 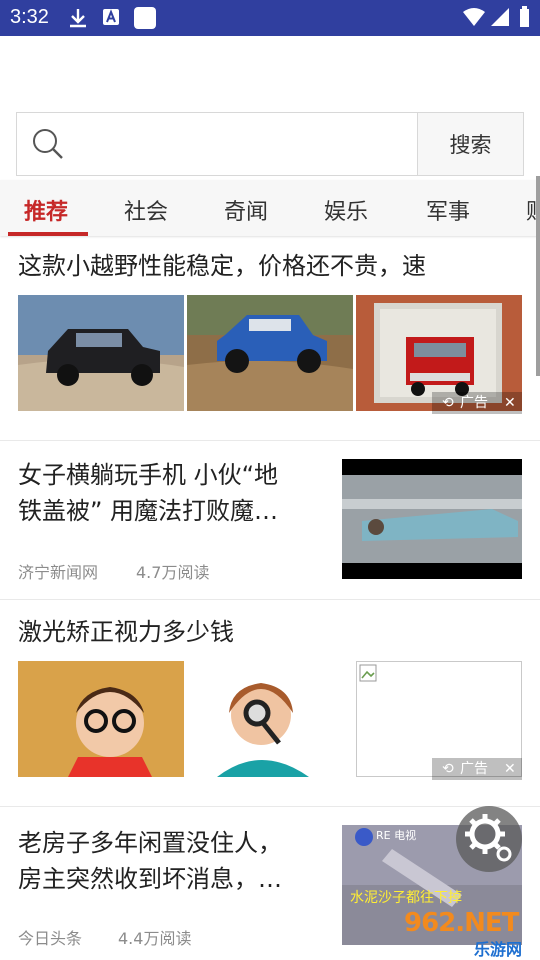 I want to click on thumb-caption: 水泥沙子都往下掉, so click(x=406, y=898).